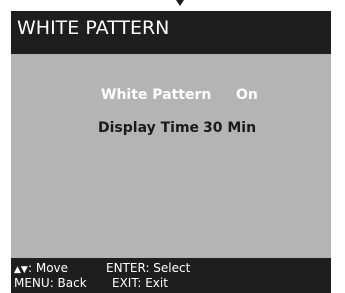  What do you see at coordinates (148, 268) in the screenshot?
I see `help-select-label: ENTER: Select` at bounding box center [148, 268].